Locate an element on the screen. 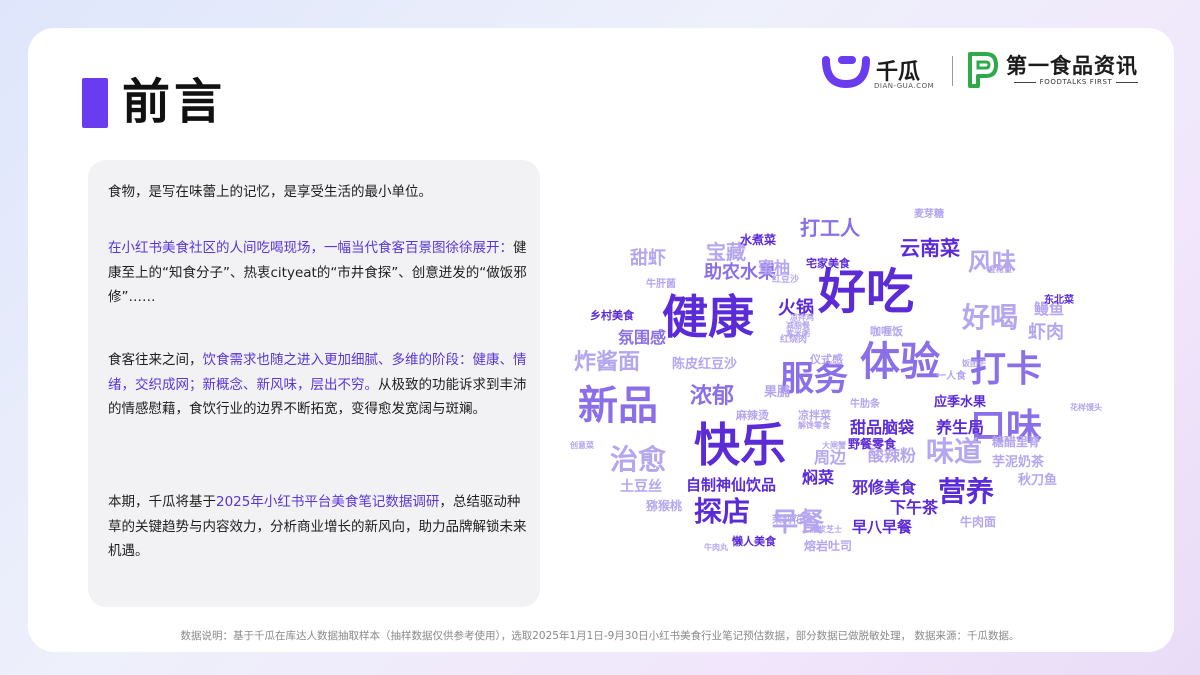 This screenshot has height=675, width=1200. cloud-word: 好吃 is located at coordinates (866, 292).